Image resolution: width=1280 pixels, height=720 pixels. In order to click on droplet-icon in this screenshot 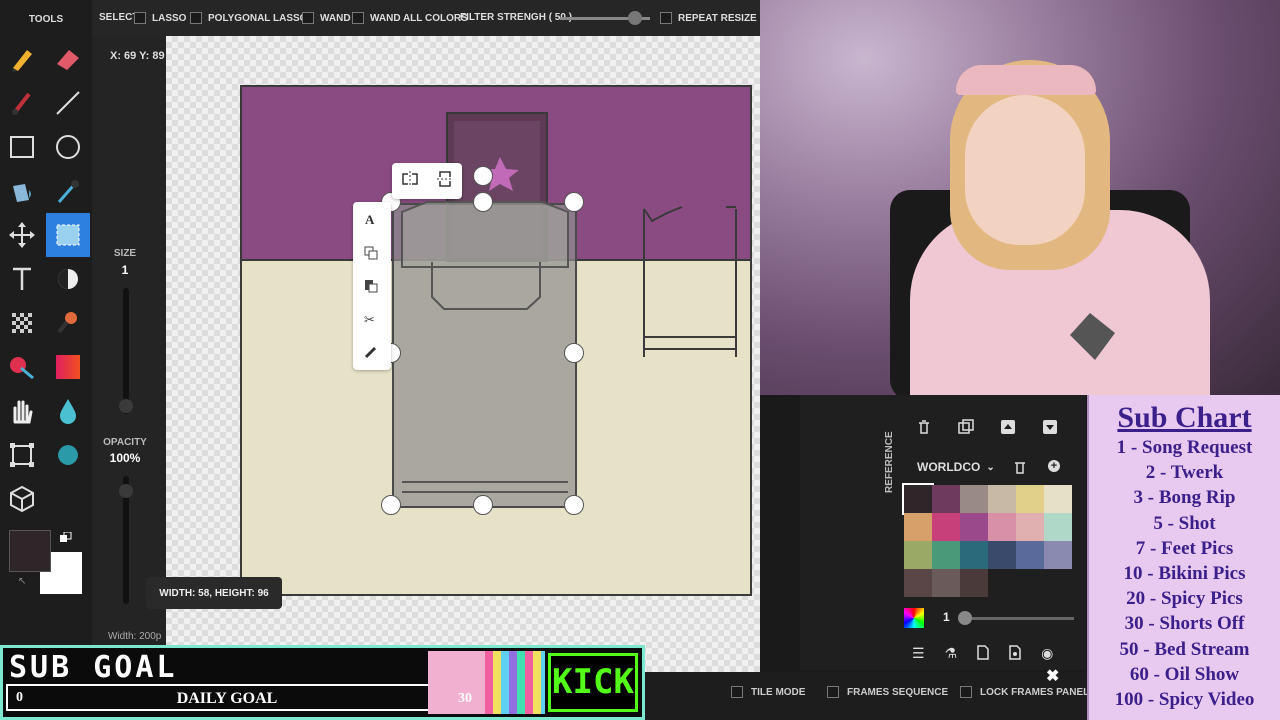, I will do `click(68, 411)`.